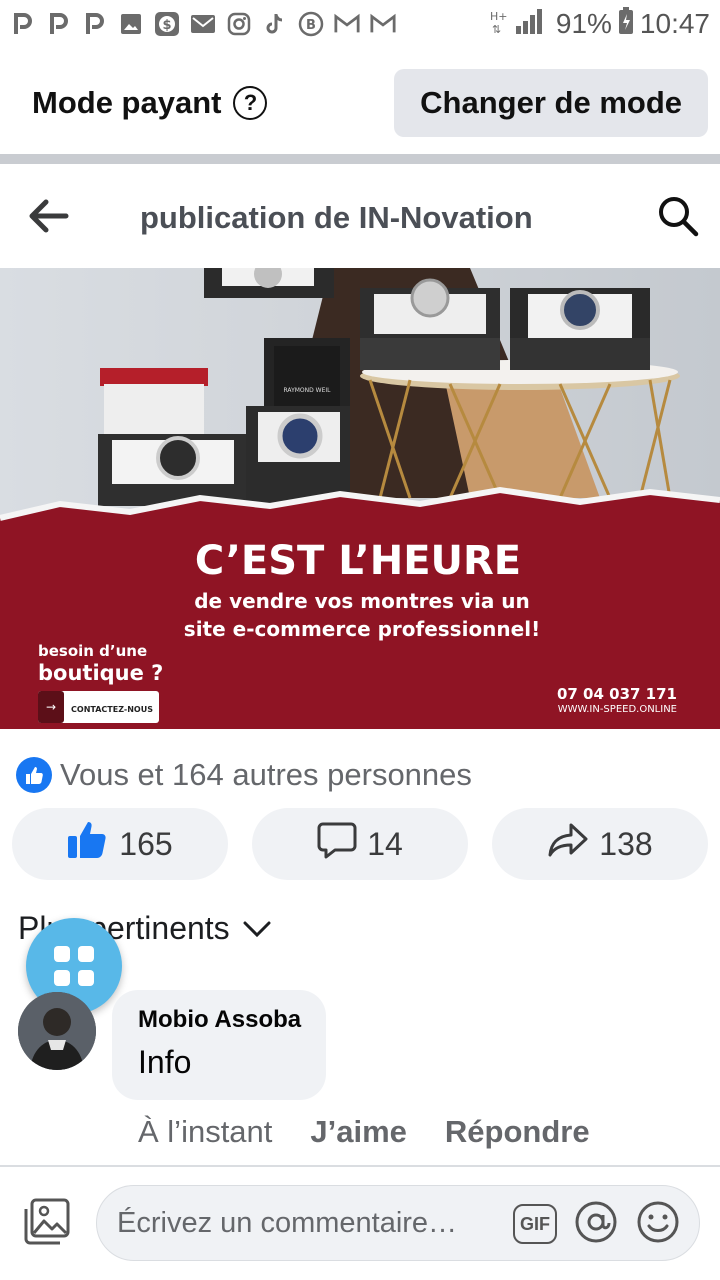 The height and width of the screenshot is (1280, 720). I want to click on mode-label: Mode payant ?, so click(150, 103).